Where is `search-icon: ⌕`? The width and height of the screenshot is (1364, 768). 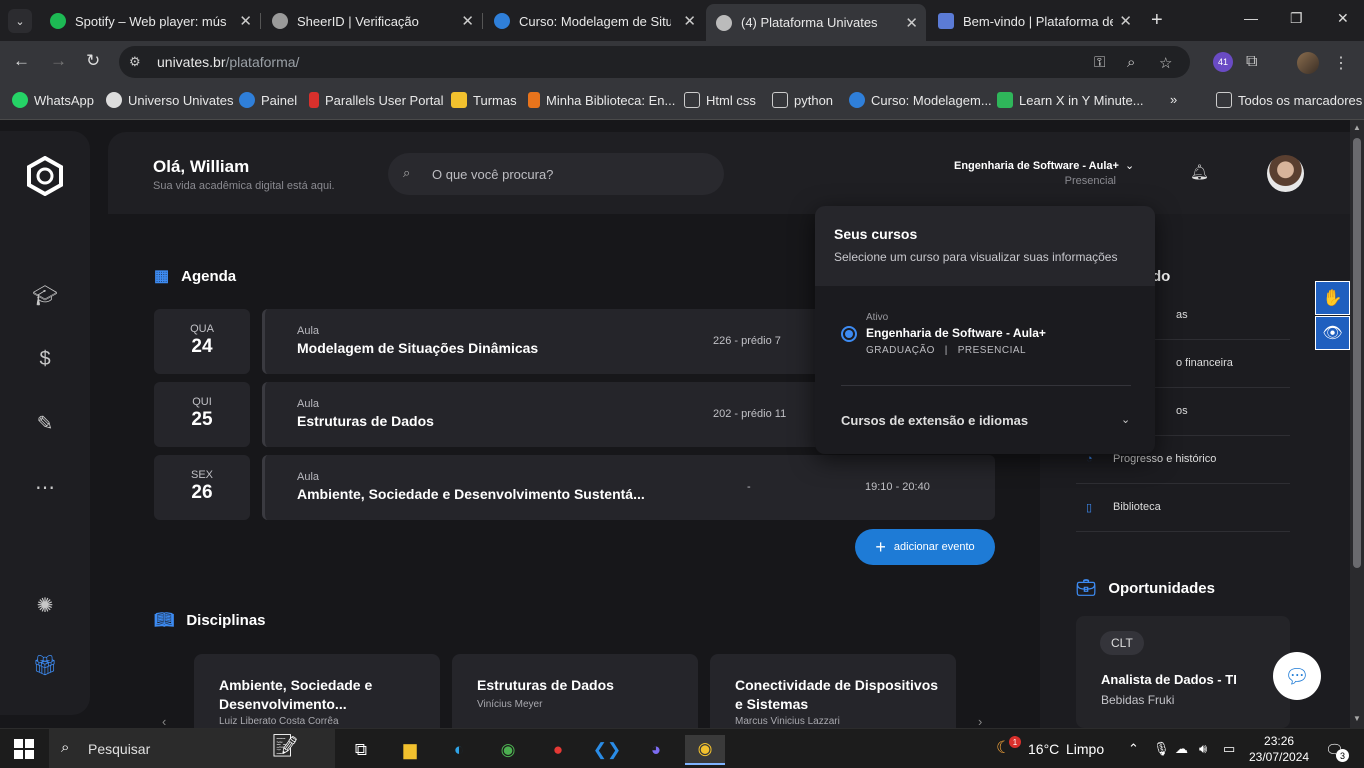
search-icon: ⌕ is located at coordinates (407, 172).